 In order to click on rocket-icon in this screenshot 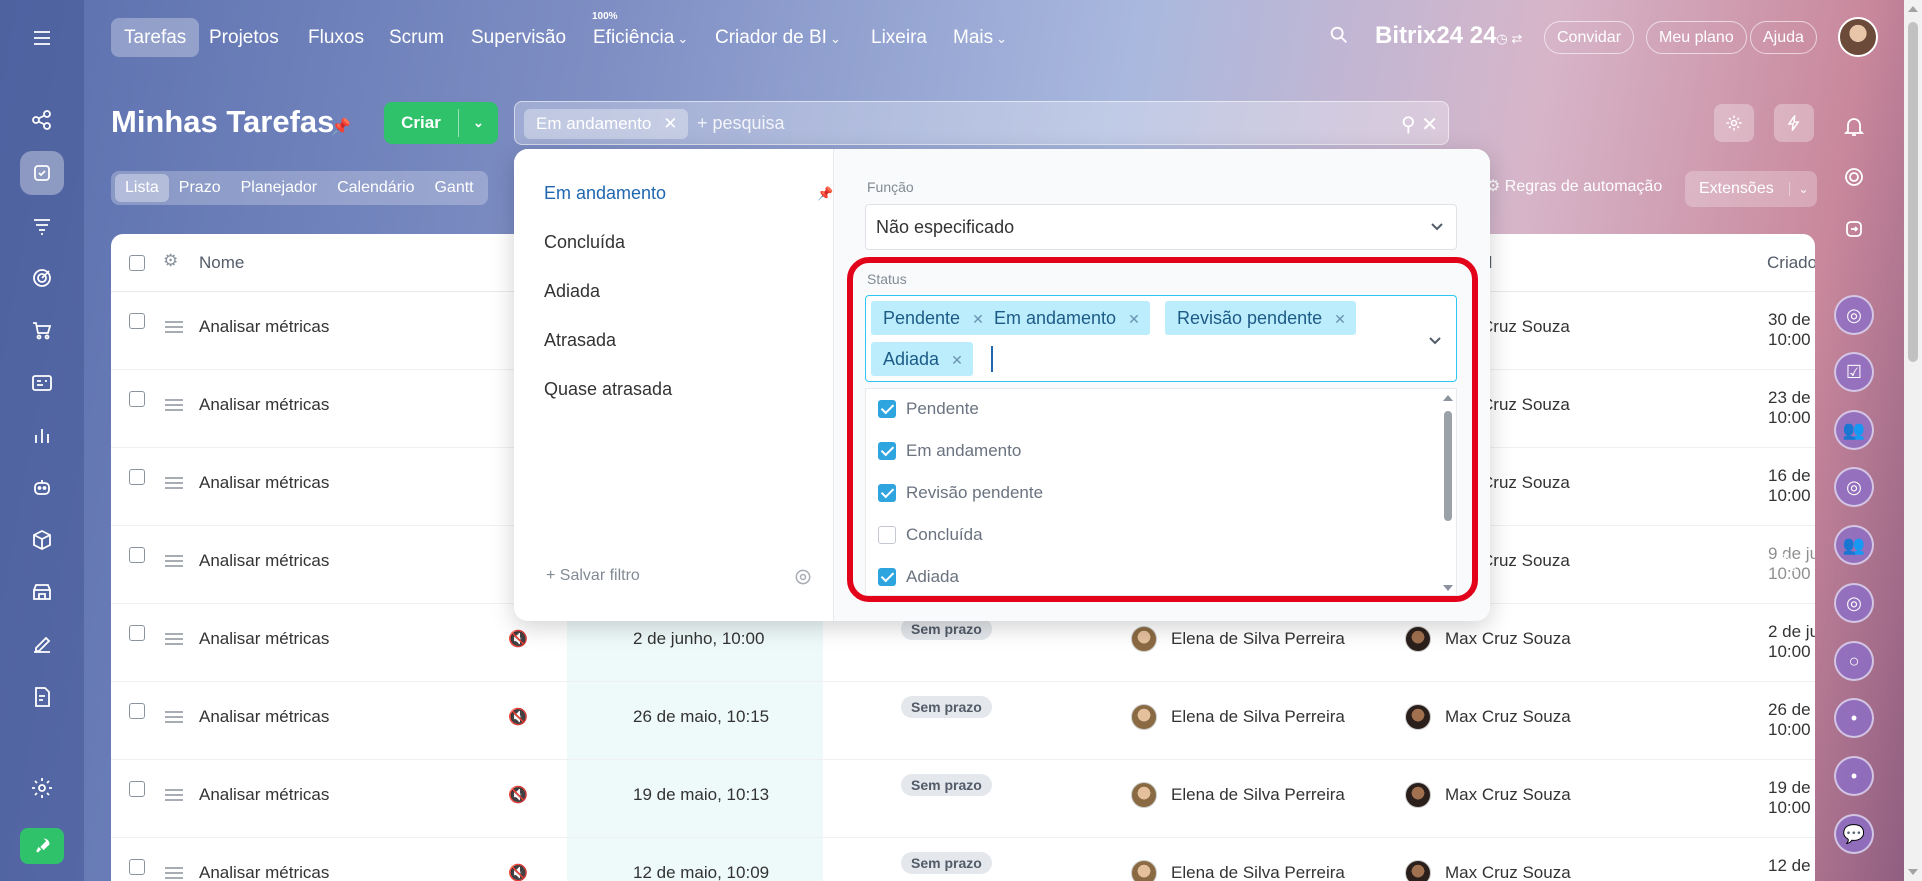, I will do `click(42, 846)`.